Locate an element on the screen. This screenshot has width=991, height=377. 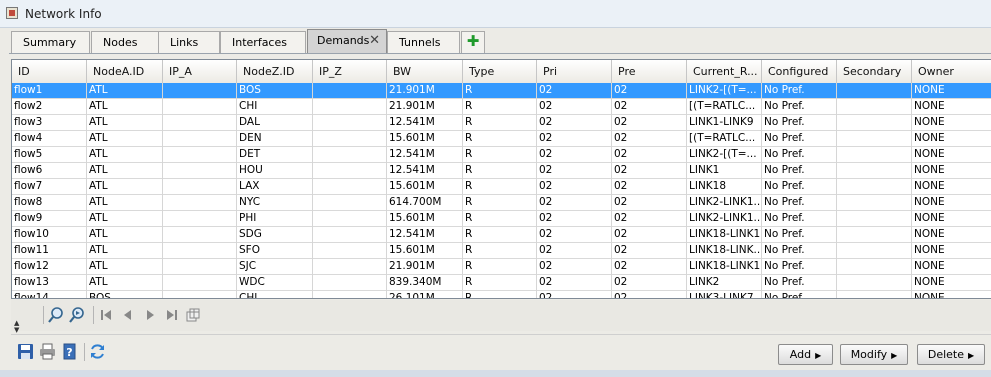
column-header-nodea-id: NodeA.ID is located at coordinates (125, 71).